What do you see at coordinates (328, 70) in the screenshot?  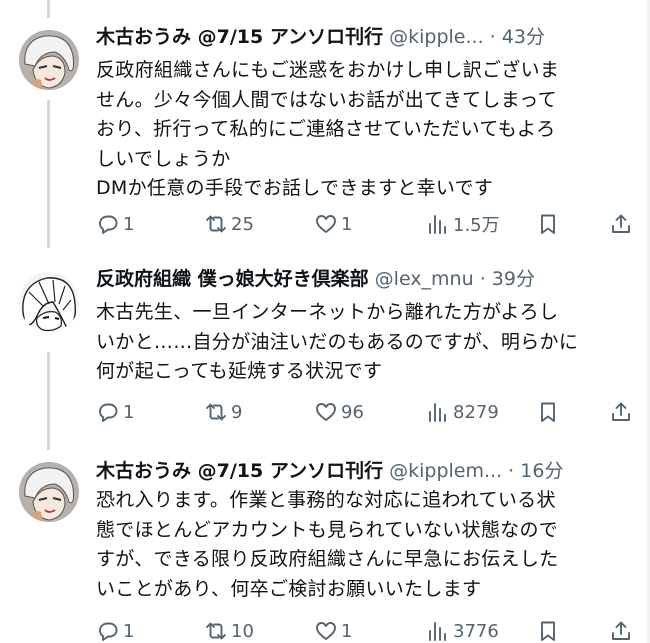 I see `tweet-text-line: 反政府組織さんにもご迷惑をおかけし申し訳ございま` at bounding box center [328, 70].